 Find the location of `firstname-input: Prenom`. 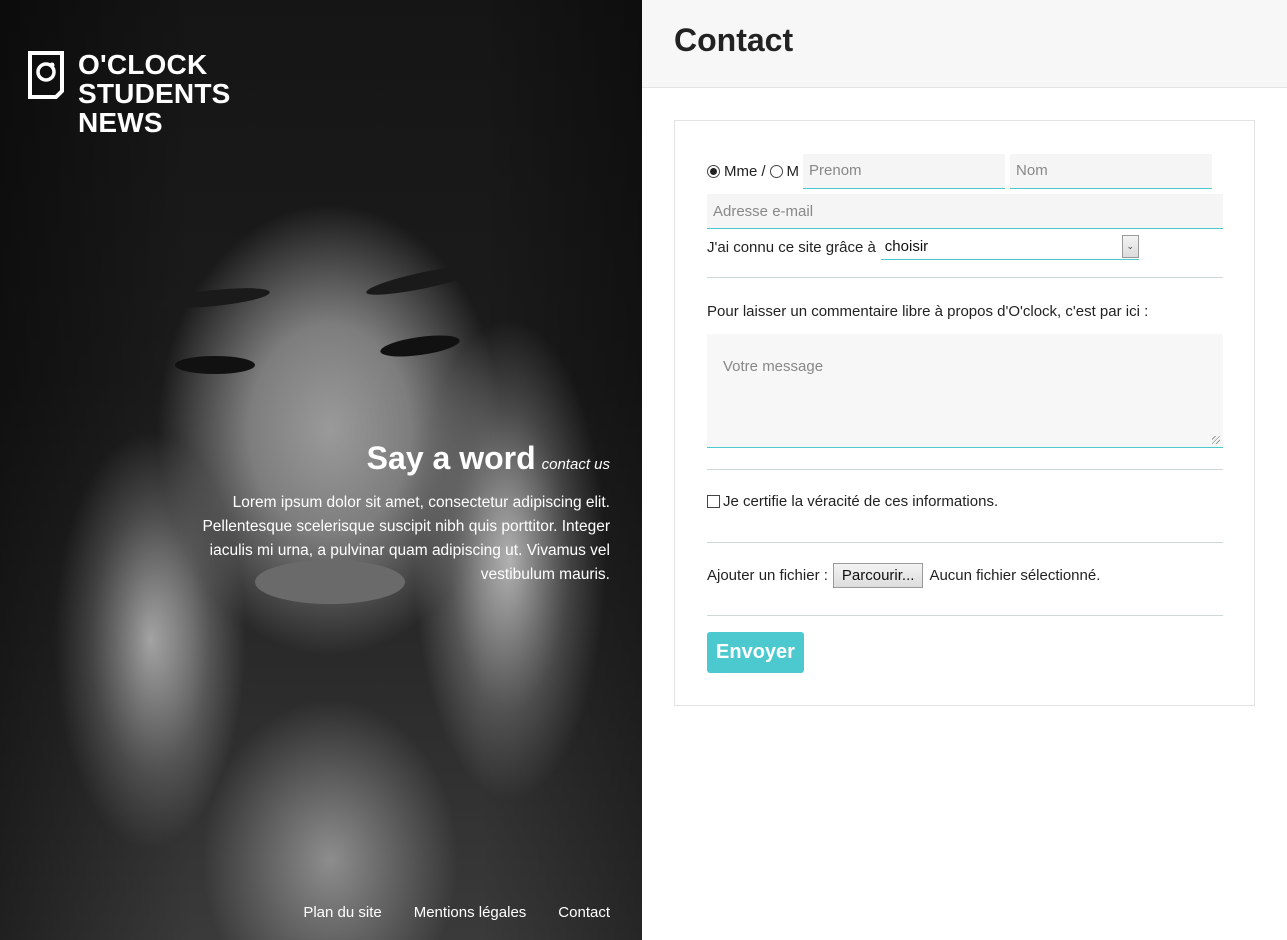

firstname-input: Prenom is located at coordinates (904, 171).